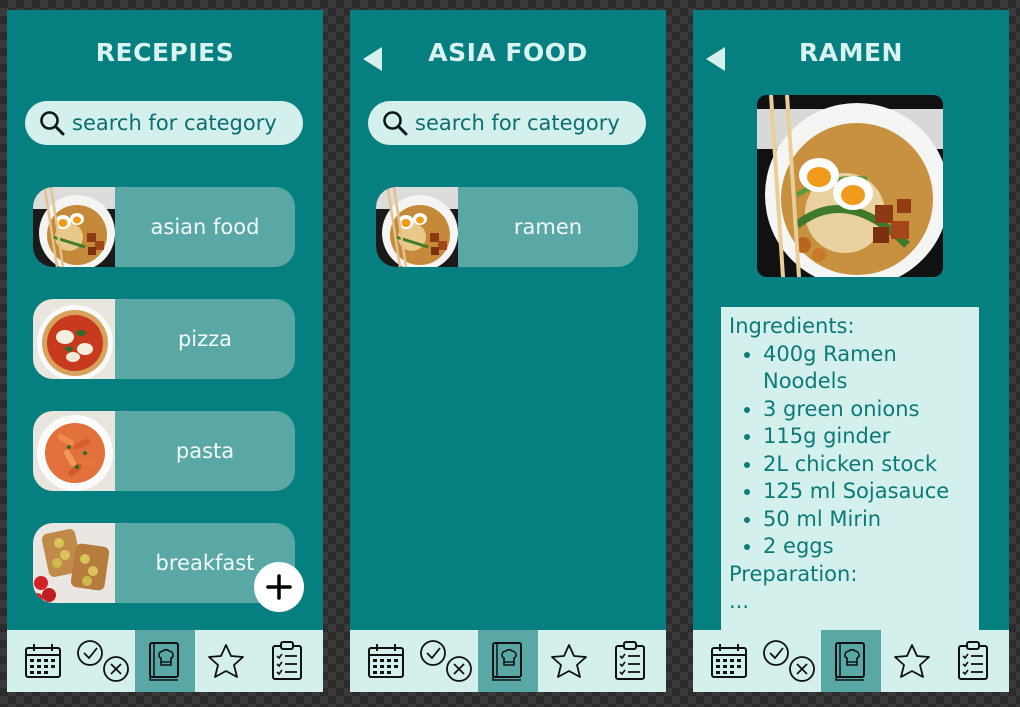  I want to click on preparation-heading: Preparation:, so click(793, 573).